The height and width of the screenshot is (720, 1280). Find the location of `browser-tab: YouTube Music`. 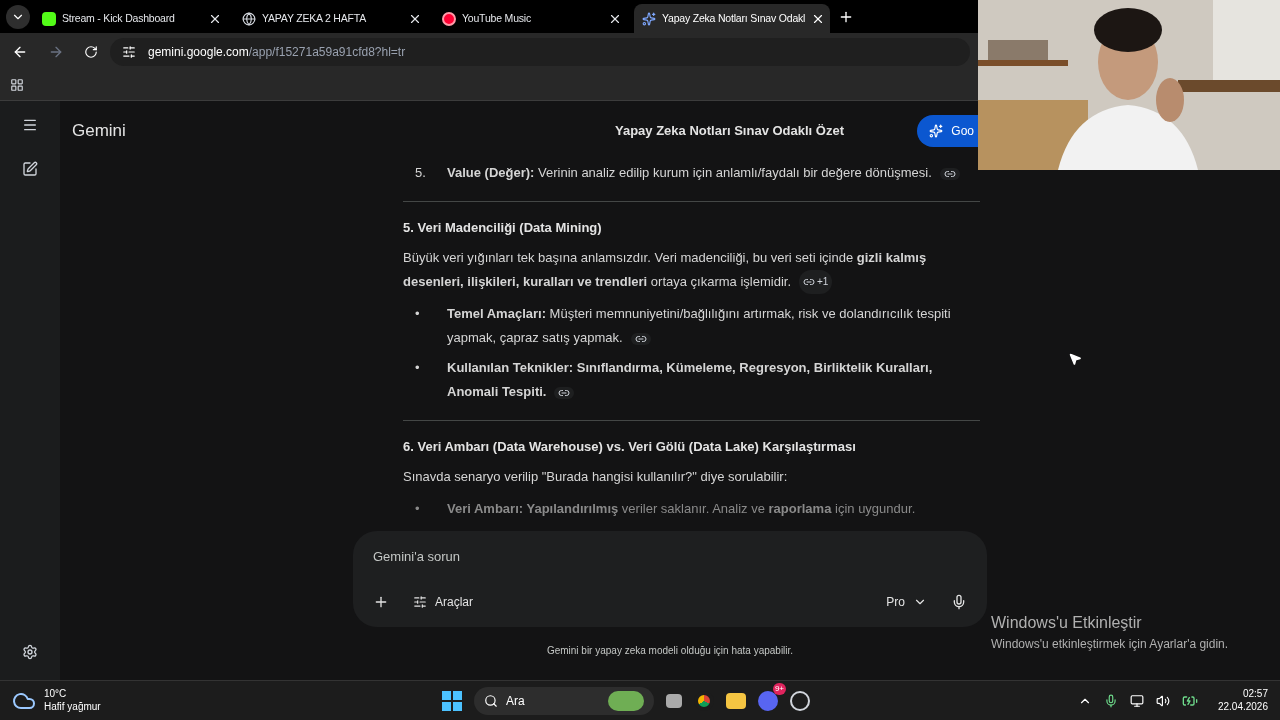

browser-tab: YouTube Music is located at coordinates (532, 18).